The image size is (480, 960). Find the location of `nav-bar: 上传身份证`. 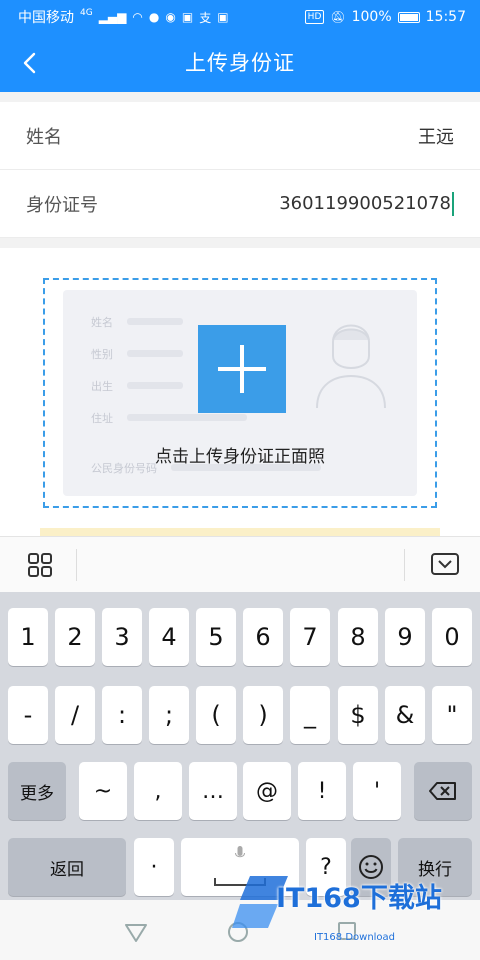

nav-bar: 上传身份证 is located at coordinates (240, 63).